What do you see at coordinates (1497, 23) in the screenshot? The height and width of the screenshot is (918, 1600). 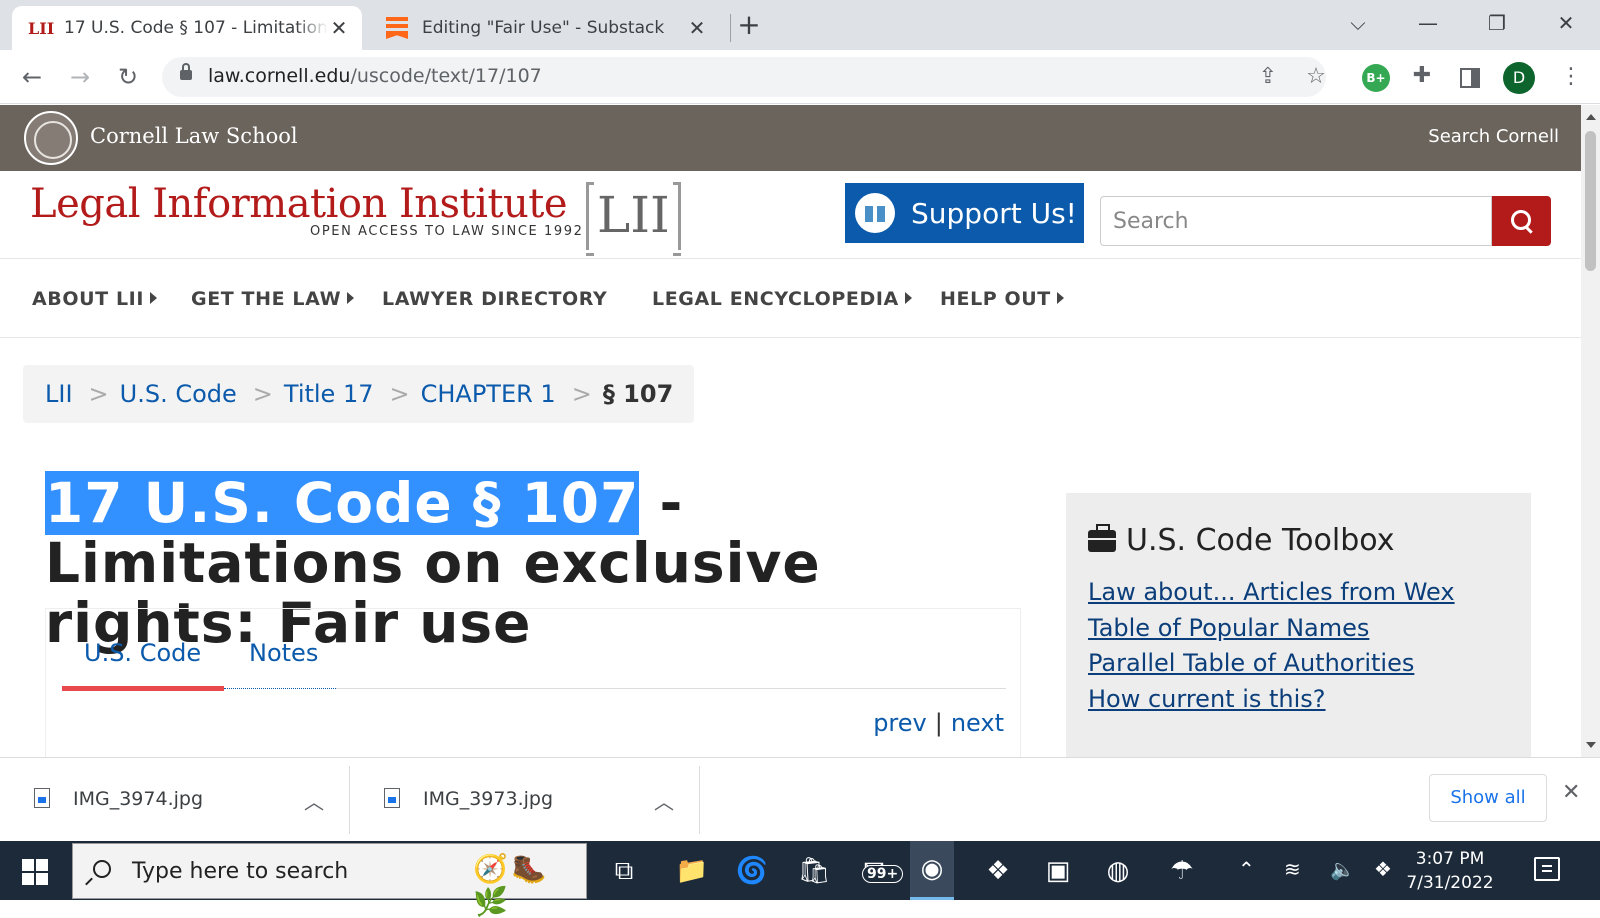 I see `restore-button: ❐` at bounding box center [1497, 23].